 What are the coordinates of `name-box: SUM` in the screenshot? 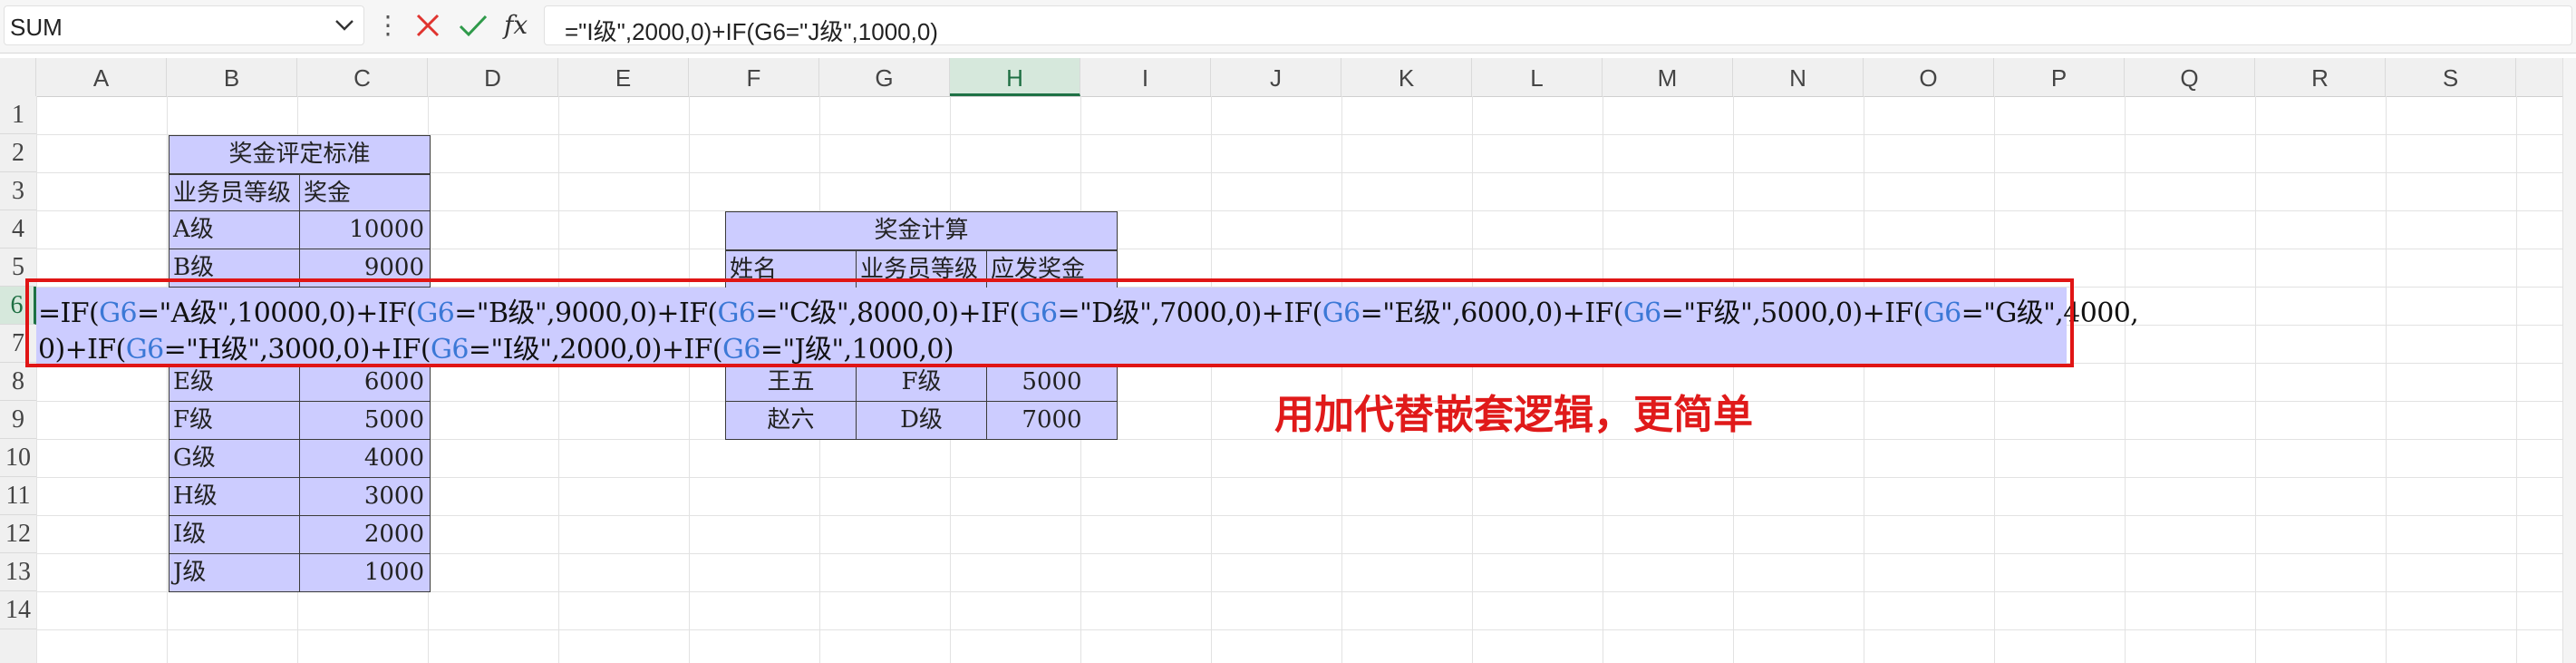 It's located at (184, 25).